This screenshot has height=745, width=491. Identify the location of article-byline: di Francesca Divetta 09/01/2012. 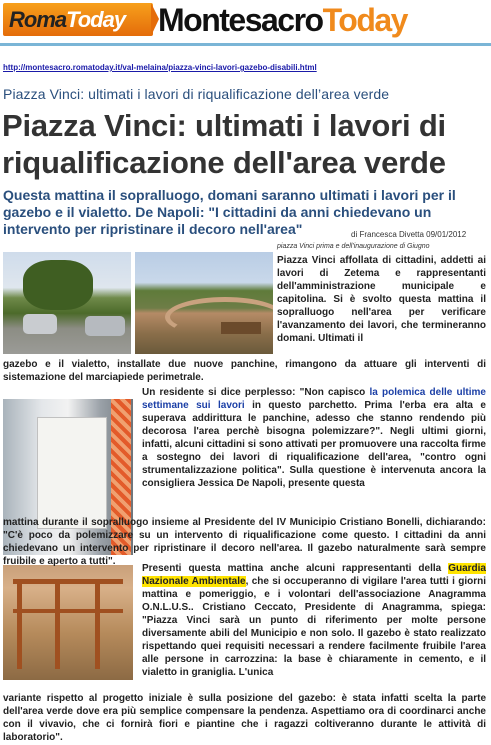
(409, 234).